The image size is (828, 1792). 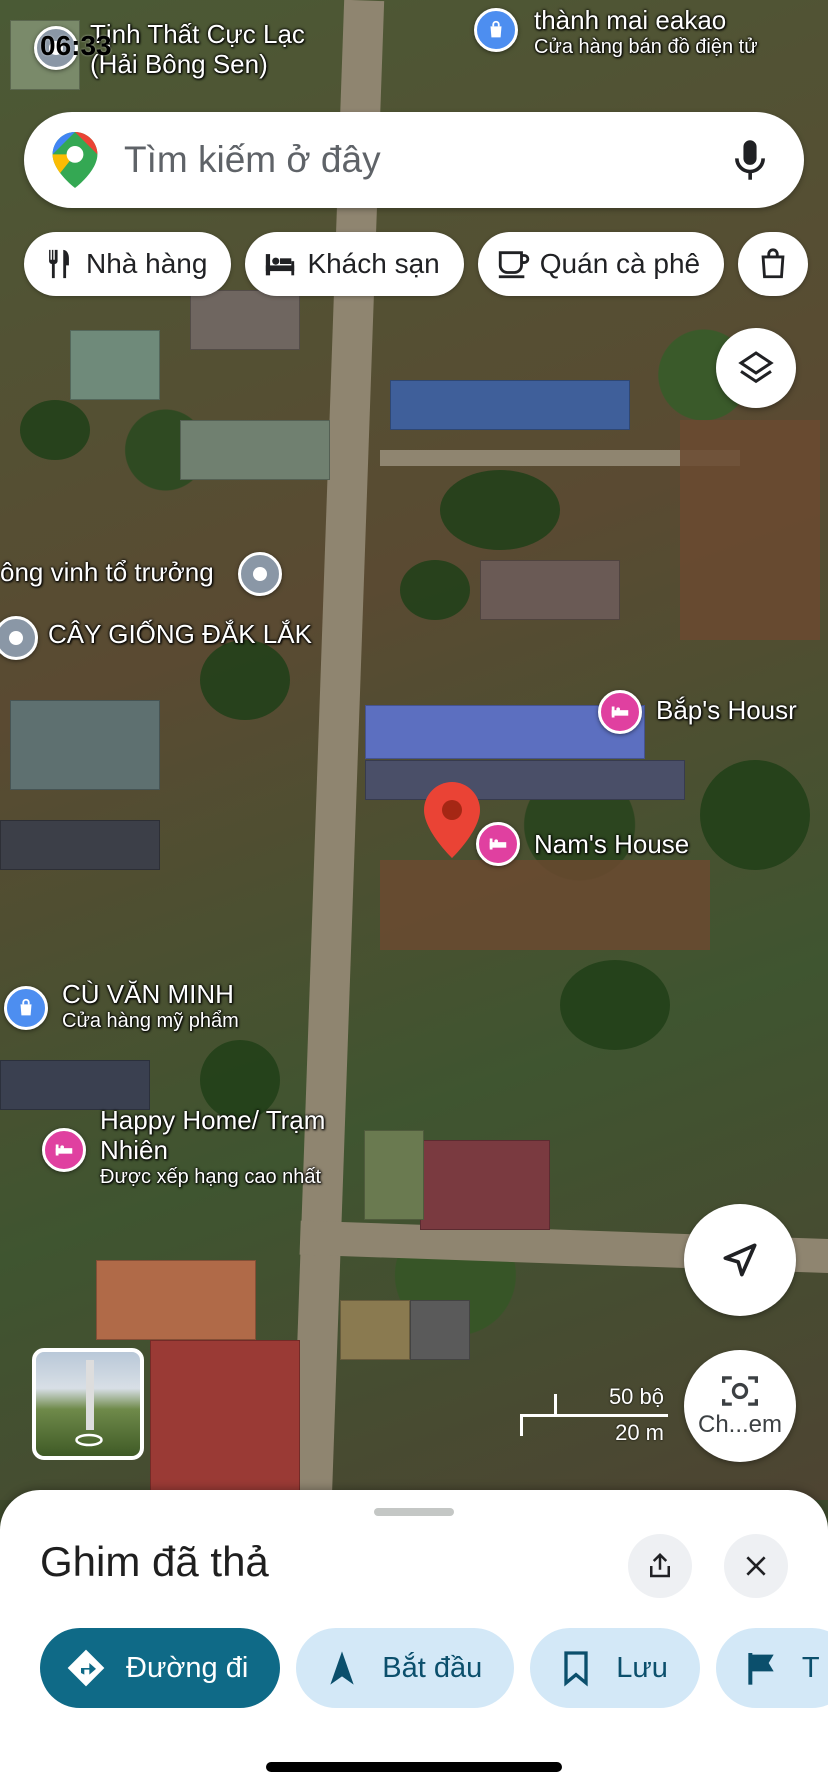 I want to click on place-name: ông vinh tổ trưởng, so click(x=107, y=572).